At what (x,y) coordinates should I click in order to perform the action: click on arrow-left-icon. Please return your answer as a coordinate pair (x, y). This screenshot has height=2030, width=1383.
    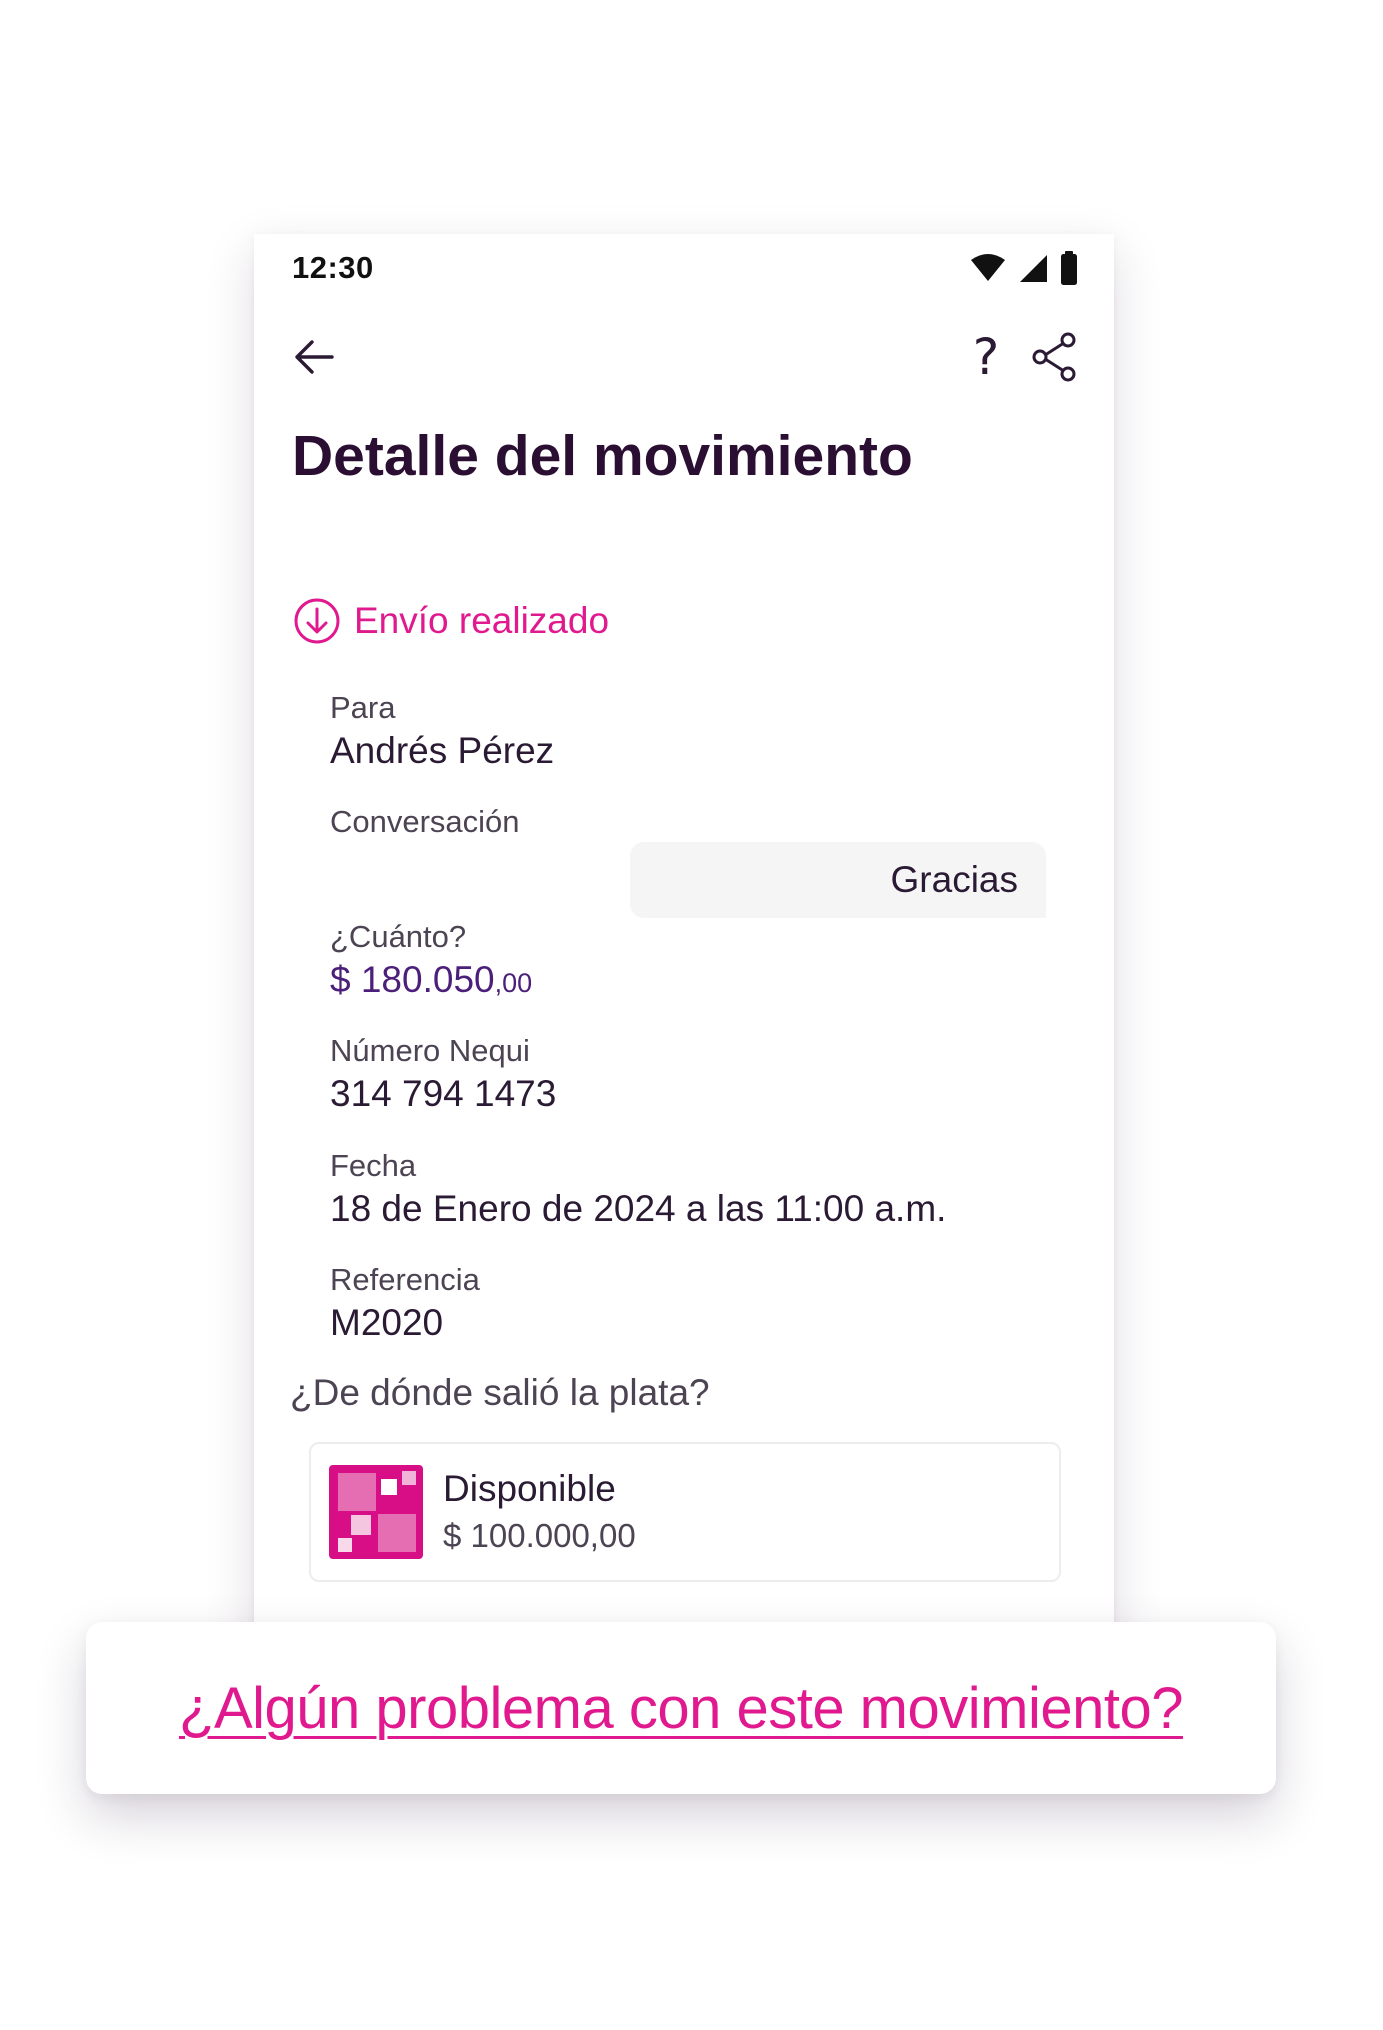
    Looking at the image, I should click on (314, 357).